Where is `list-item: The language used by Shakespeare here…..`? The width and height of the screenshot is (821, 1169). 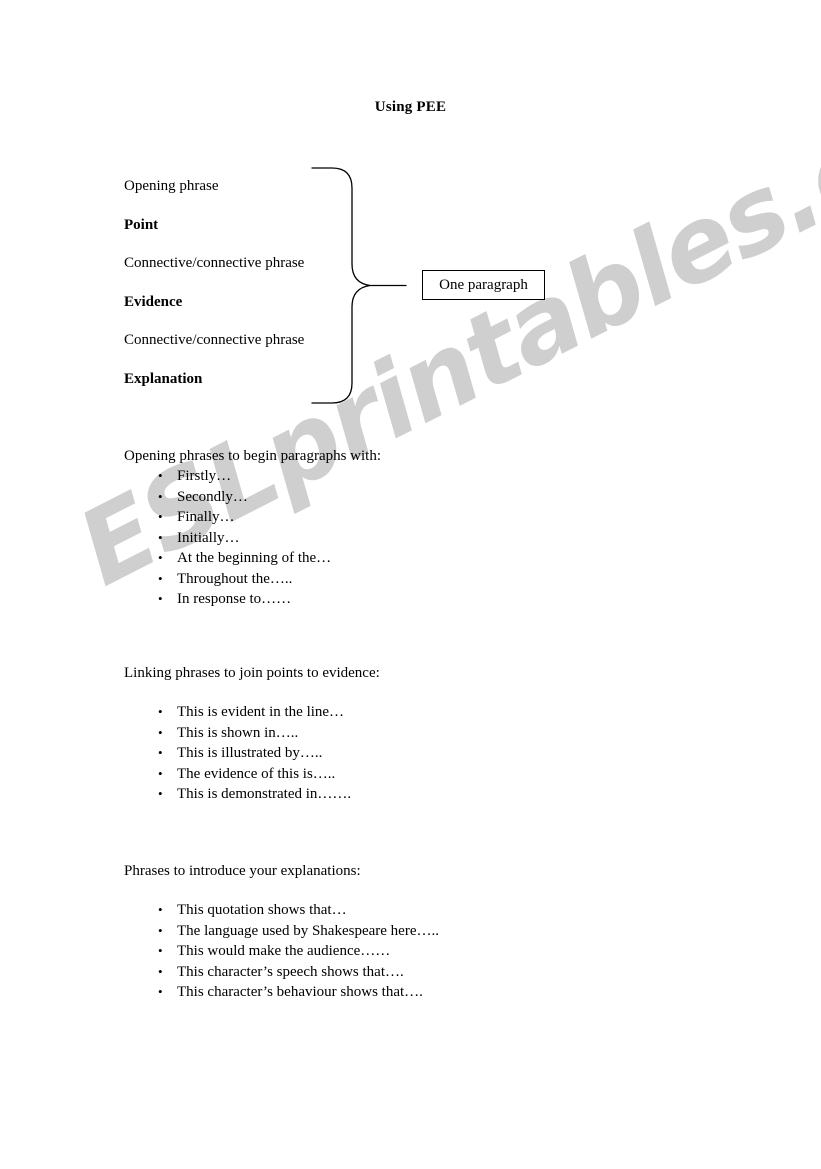 list-item: The language used by Shakespeare here….. is located at coordinates (404, 931).